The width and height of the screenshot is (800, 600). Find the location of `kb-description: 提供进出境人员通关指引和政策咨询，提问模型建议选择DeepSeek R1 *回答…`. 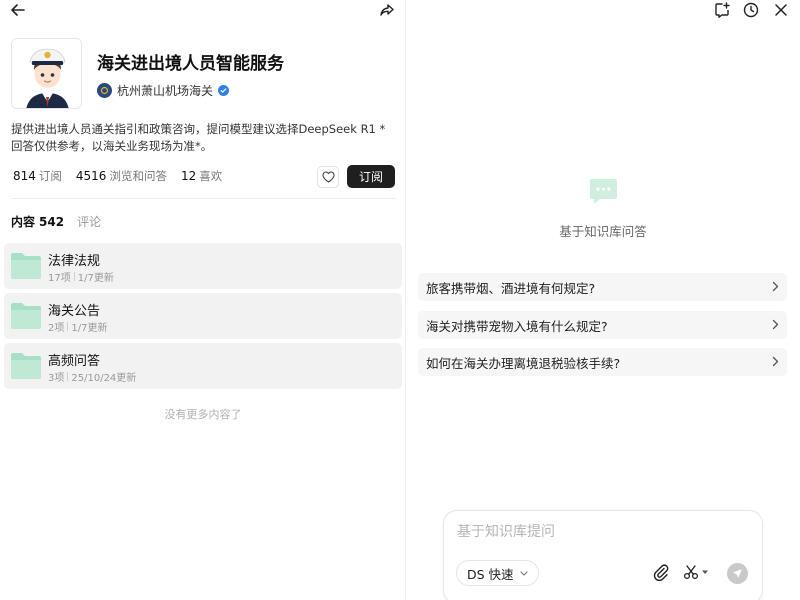

kb-description: 提供进出境人员通关指引和政策咨询，提问模型建议选择DeepSeek R1 *回答… is located at coordinates (198, 137).